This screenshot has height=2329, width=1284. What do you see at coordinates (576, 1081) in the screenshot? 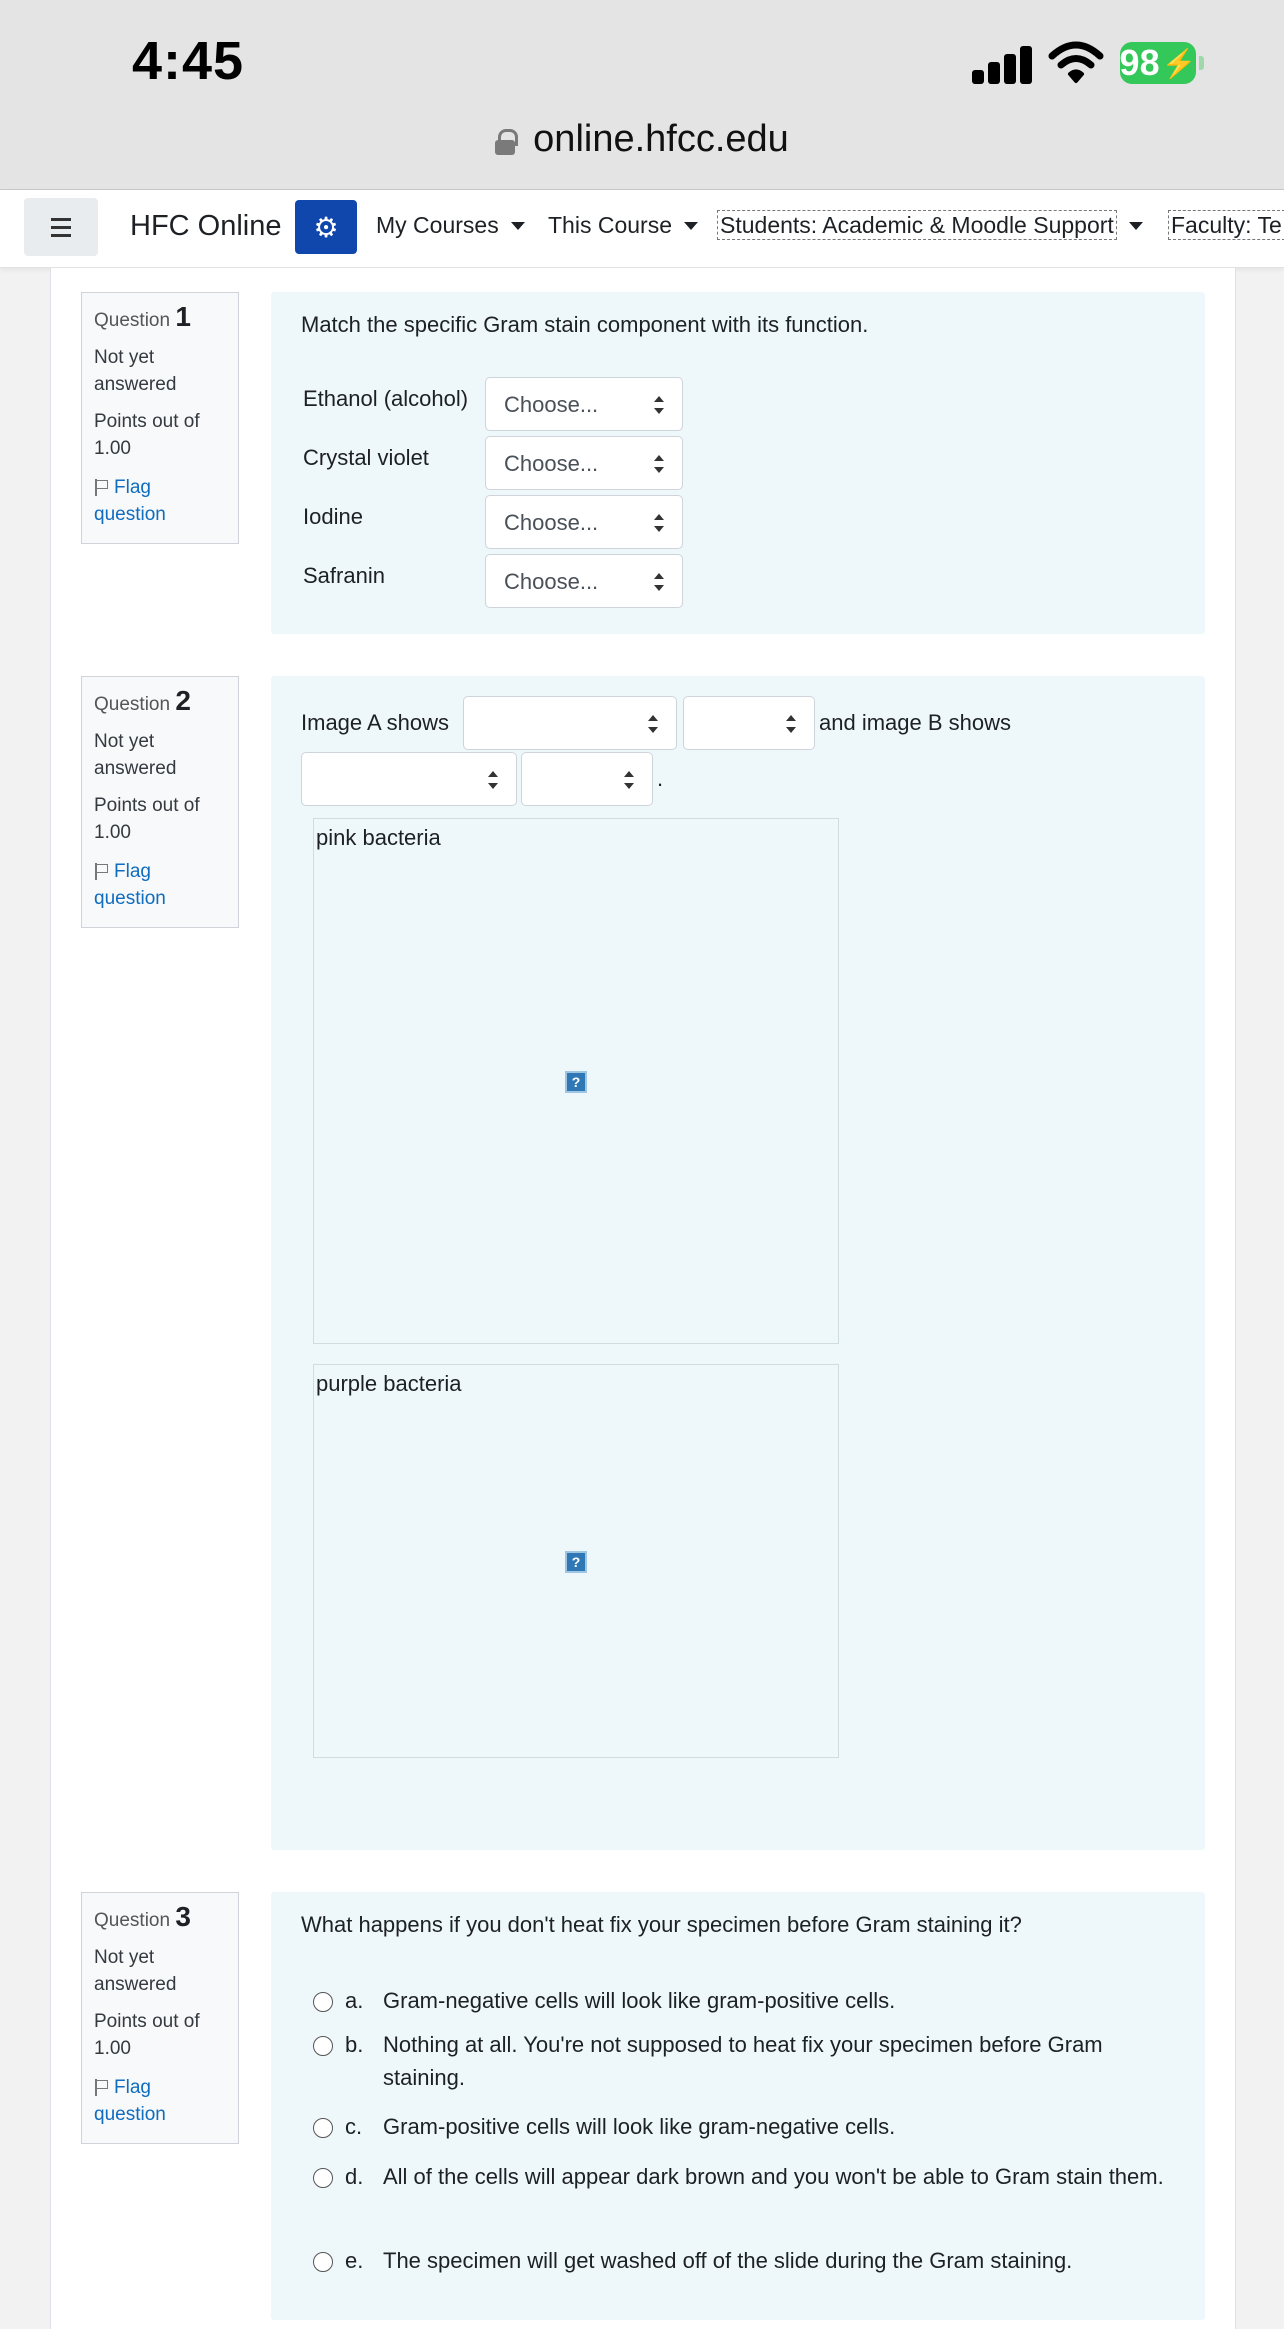
I see `image-a-frame: pink bacteria ?` at bounding box center [576, 1081].